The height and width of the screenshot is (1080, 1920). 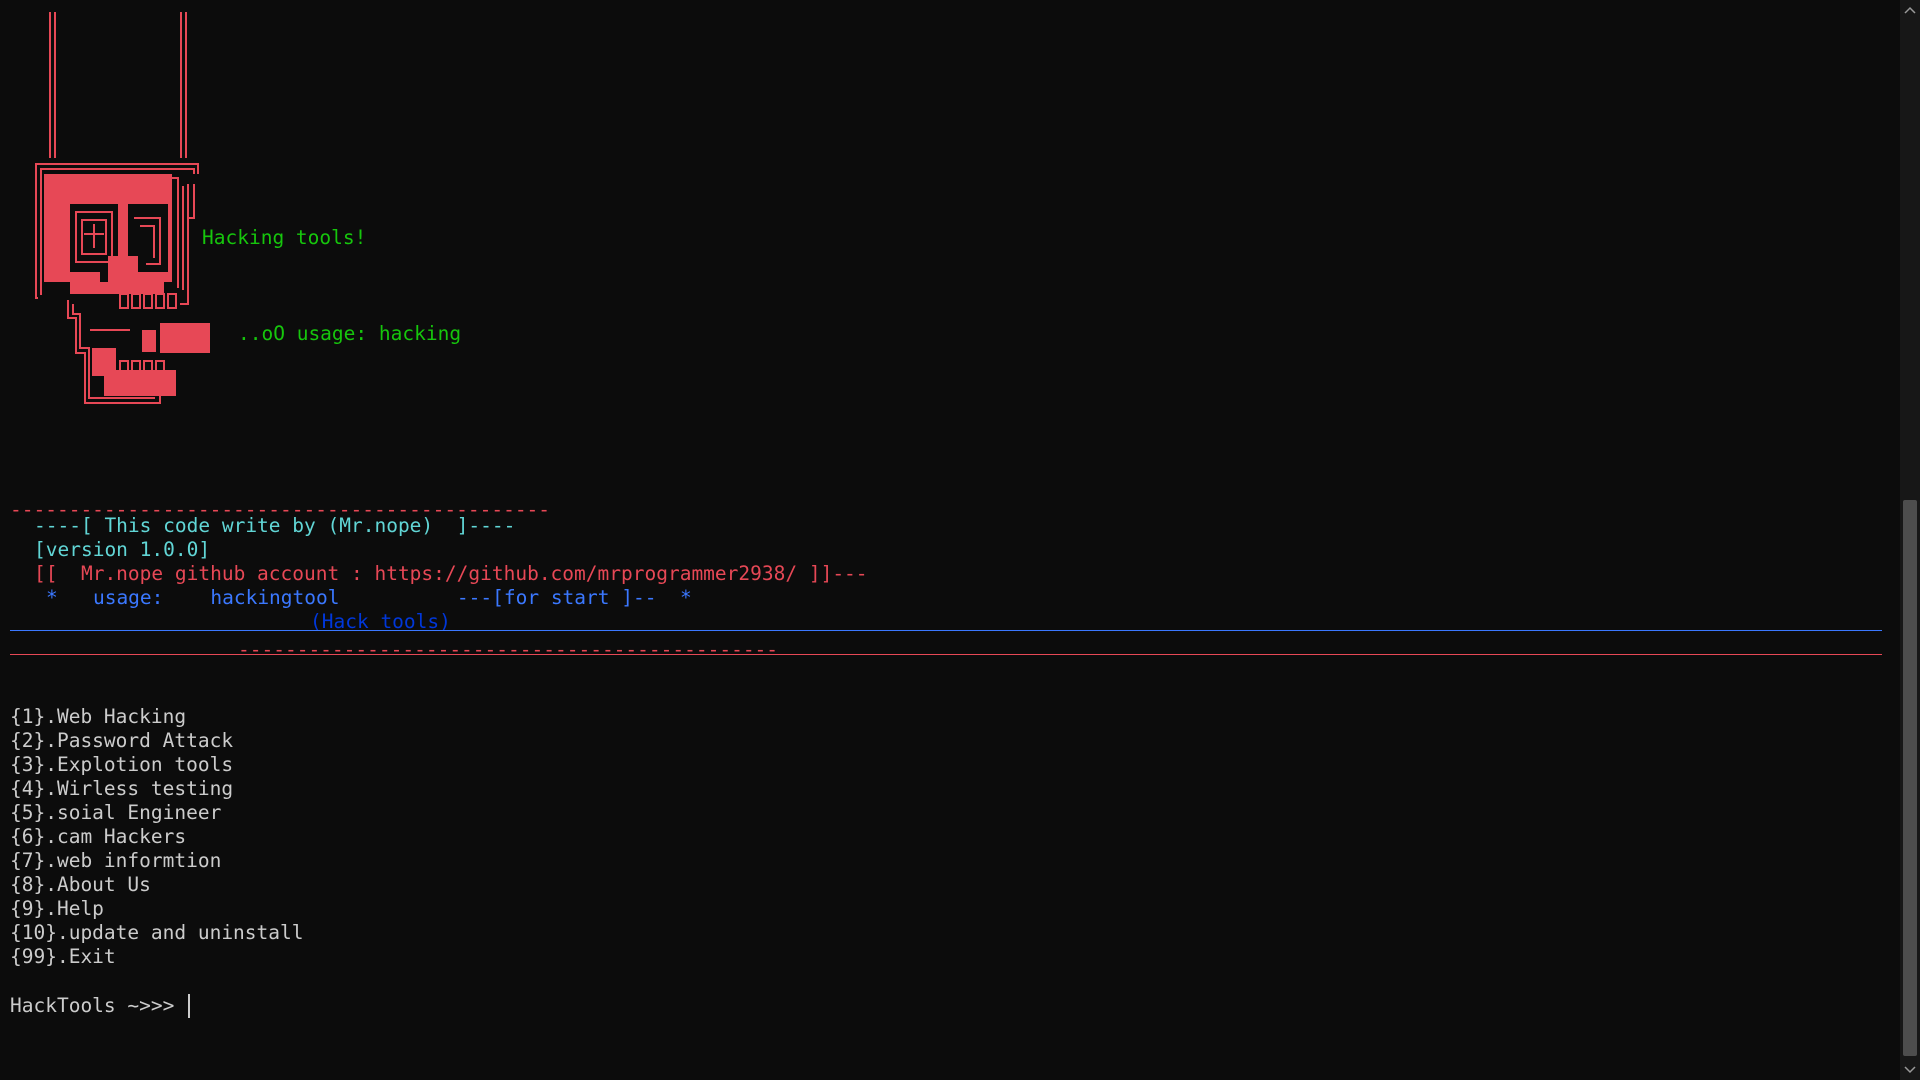 I want to click on menu-item-exit: {99}.Exit, so click(x=63, y=956).